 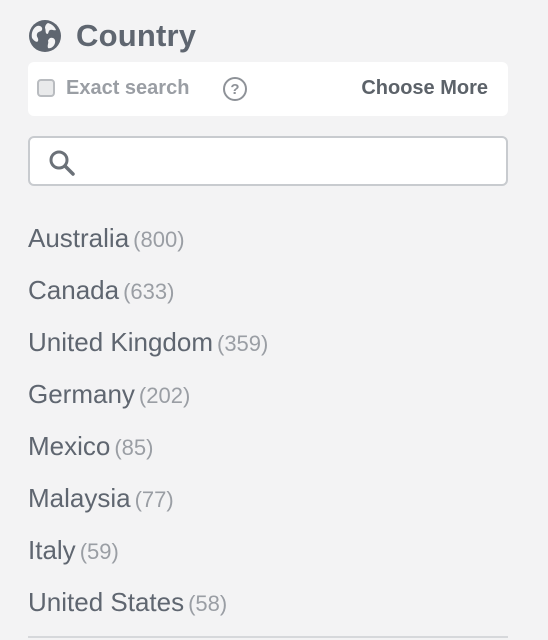 I want to click on country-count: (59), so click(x=99, y=551).